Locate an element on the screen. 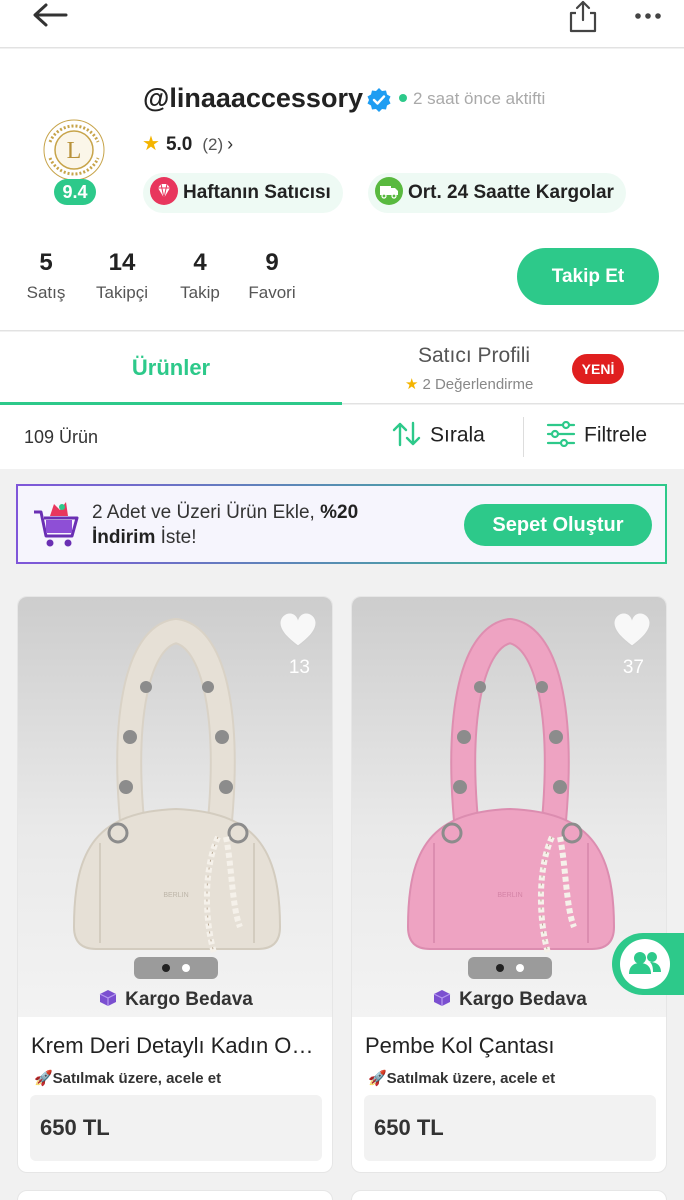 Image resolution: width=684 pixels, height=1200 pixels. fast-shipping-badge: Ort. 24 Saatte Kargolar is located at coordinates (497, 193).